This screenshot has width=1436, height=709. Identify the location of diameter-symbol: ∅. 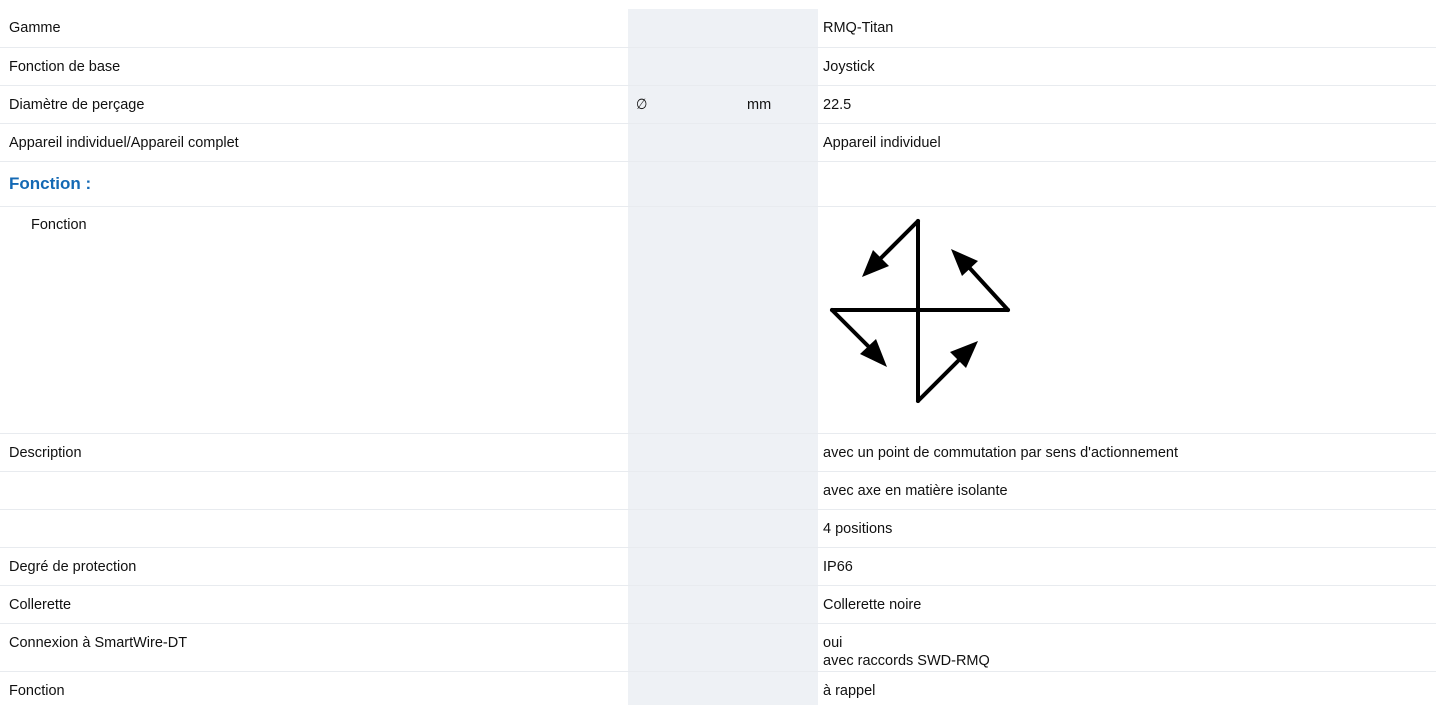
(686, 103).